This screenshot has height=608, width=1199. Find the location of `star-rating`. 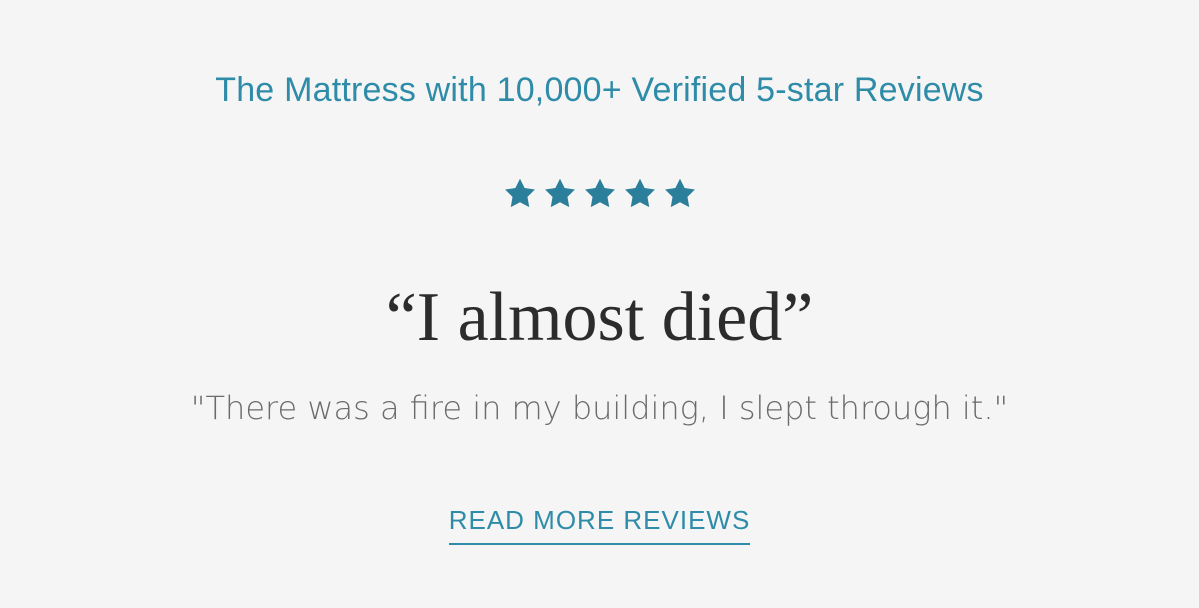

star-rating is located at coordinates (599, 194).